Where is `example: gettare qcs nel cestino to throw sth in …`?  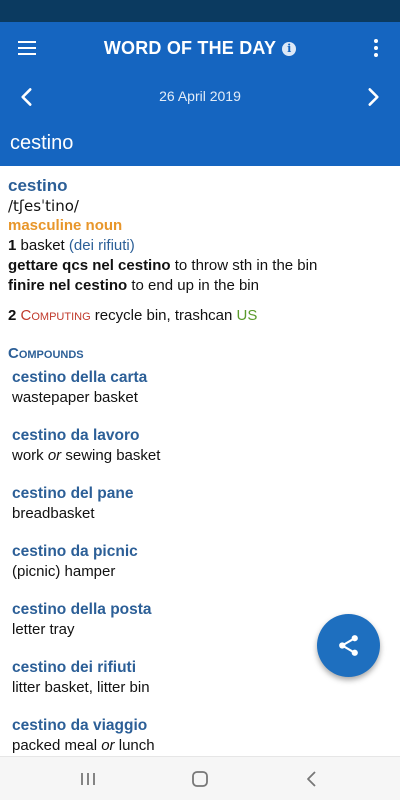
example: gettare qcs nel cestino to throw sth in … is located at coordinates (200, 266).